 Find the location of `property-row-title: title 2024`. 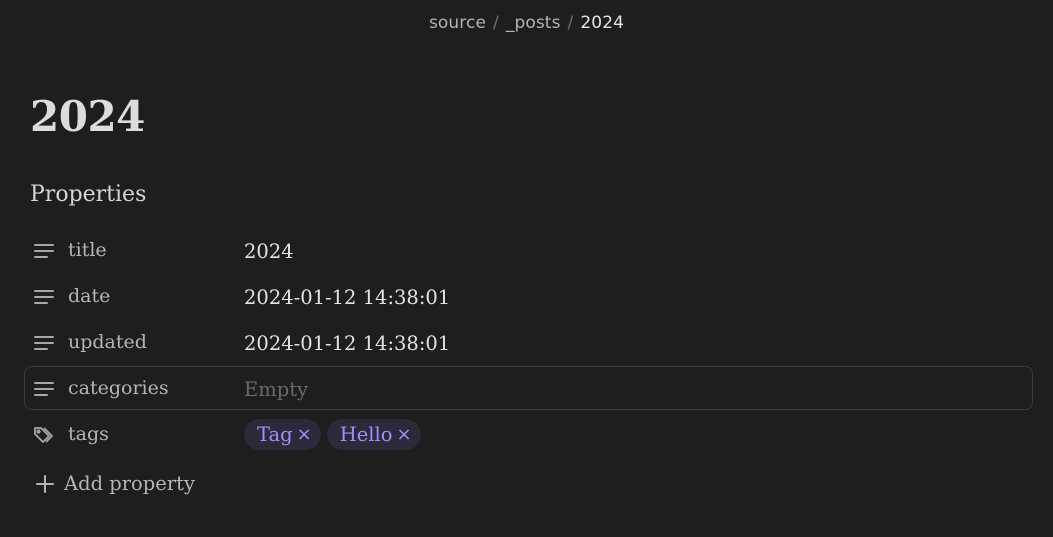

property-row-title: title 2024 is located at coordinates (528, 250).